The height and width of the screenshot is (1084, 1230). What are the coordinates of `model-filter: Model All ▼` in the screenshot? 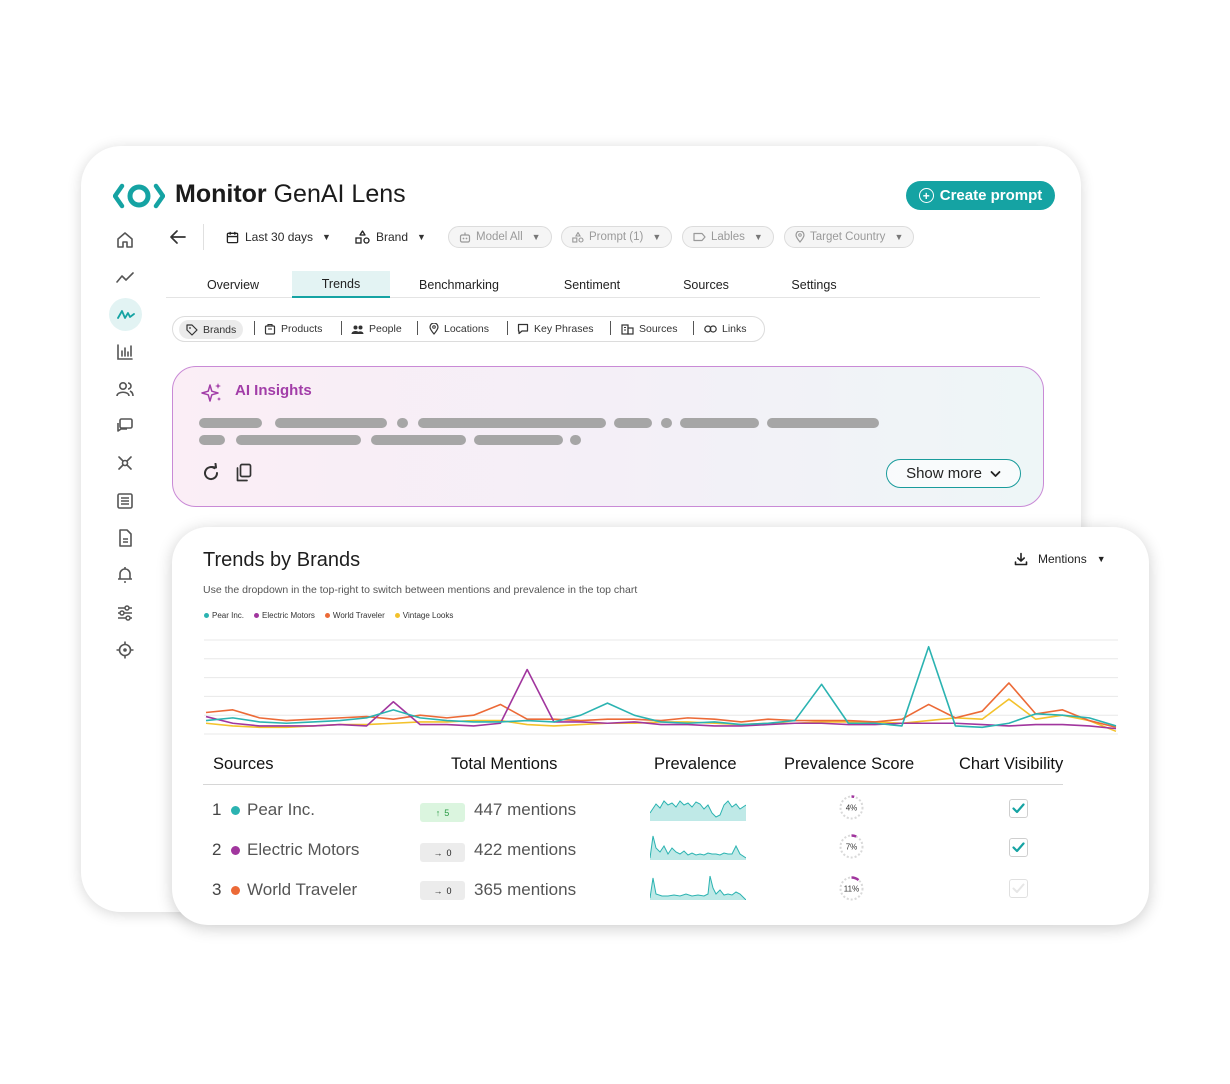 It's located at (500, 237).